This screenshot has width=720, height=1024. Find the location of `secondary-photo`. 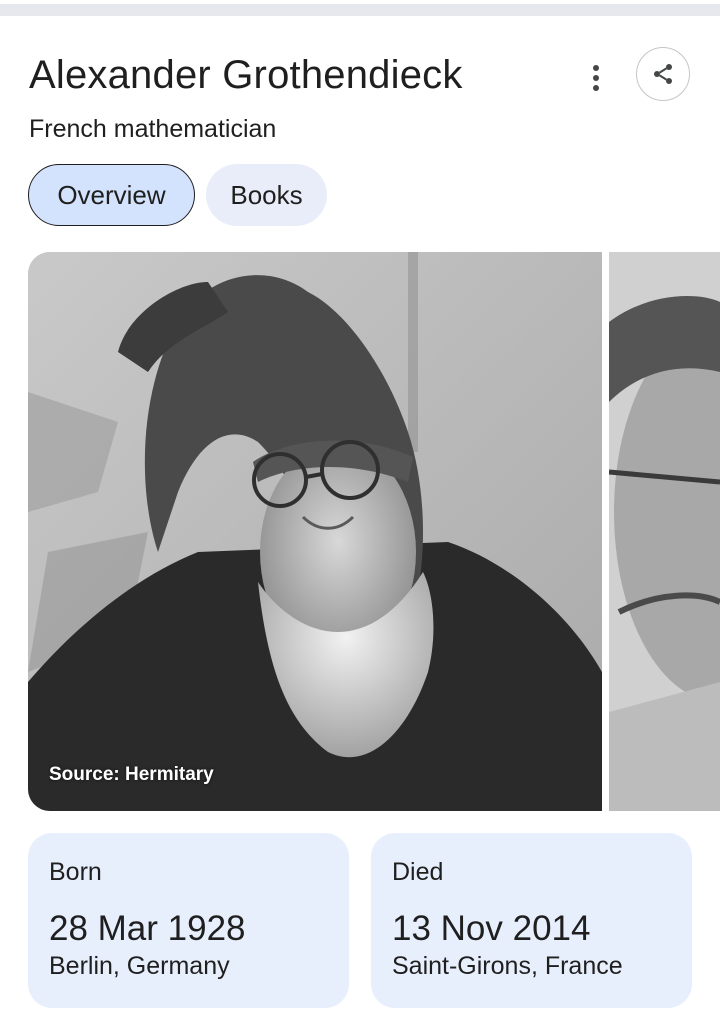

secondary-photo is located at coordinates (664, 531).